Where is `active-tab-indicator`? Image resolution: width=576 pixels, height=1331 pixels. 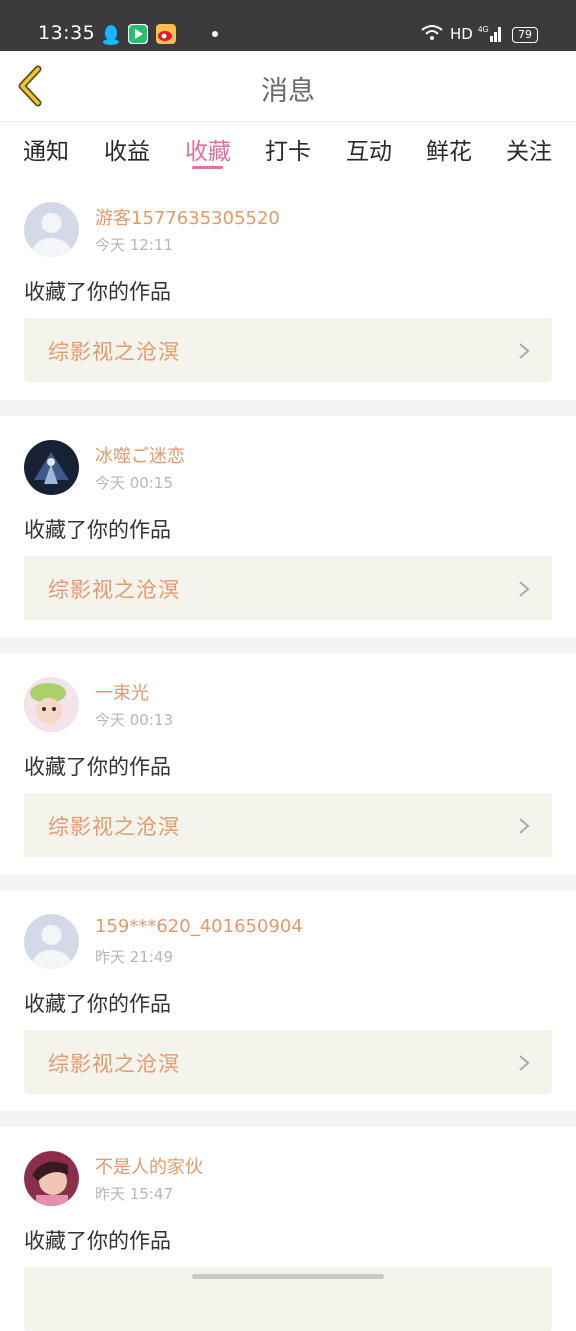
active-tab-indicator is located at coordinates (207, 167).